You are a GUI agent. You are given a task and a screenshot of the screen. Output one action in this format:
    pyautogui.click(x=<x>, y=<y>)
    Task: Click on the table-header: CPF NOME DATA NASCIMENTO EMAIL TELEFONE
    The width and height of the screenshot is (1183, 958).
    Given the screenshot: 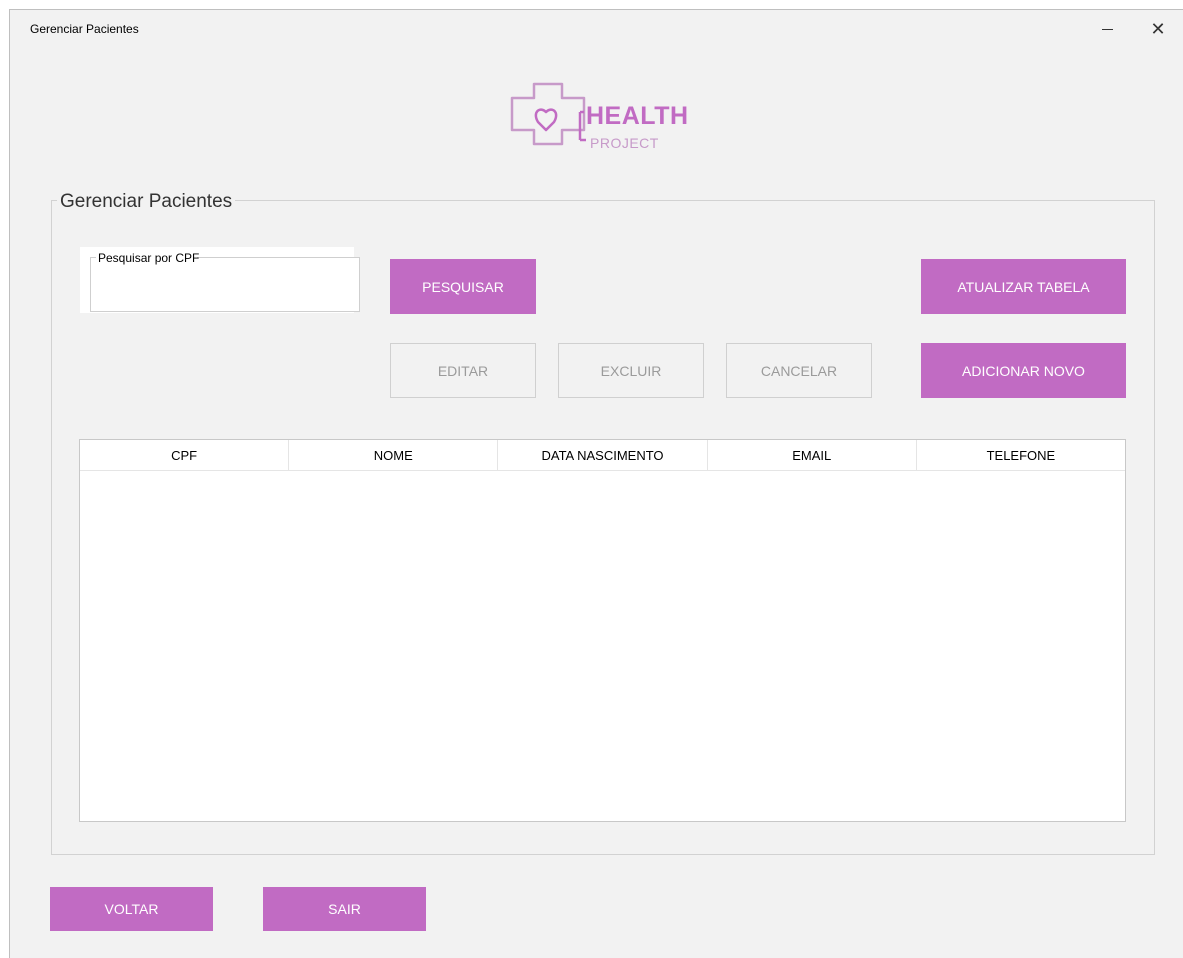 What is the action you would take?
    pyautogui.click(x=602, y=455)
    